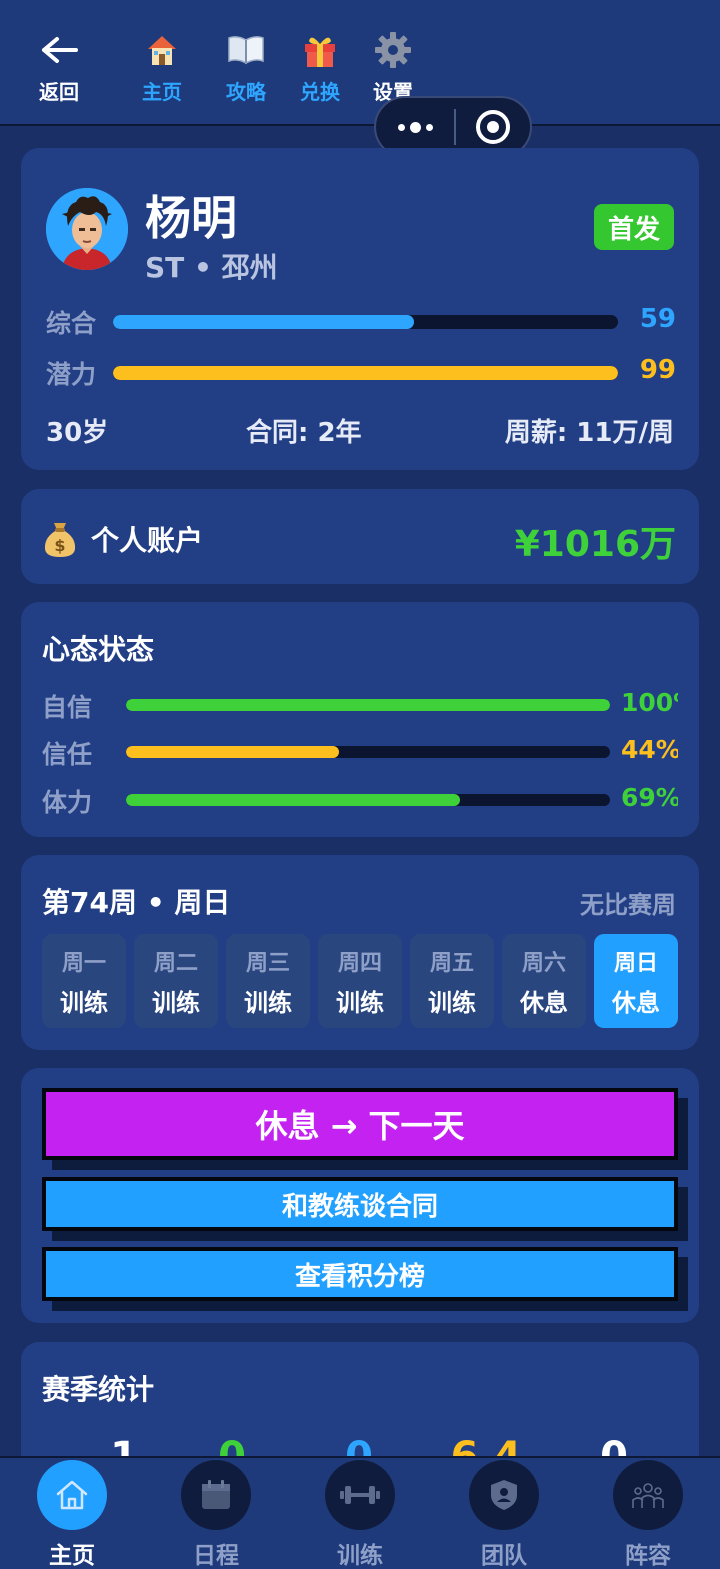 Image resolution: width=720 pixels, height=1569 pixels. What do you see at coordinates (59, 50) in the screenshot?
I see `back-arrow-icon` at bounding box center [59, 50].